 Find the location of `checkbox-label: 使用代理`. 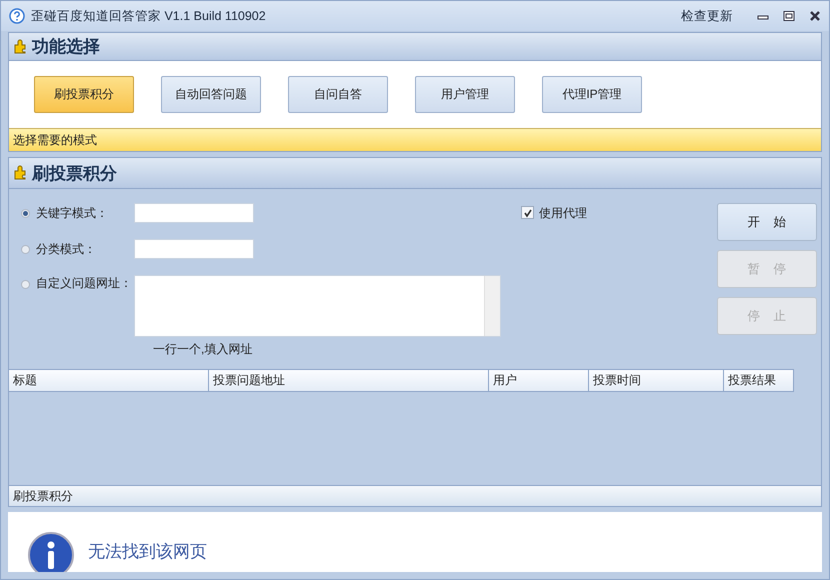

checkbox-label: 使用代理 is located at coordinates (563, 213).